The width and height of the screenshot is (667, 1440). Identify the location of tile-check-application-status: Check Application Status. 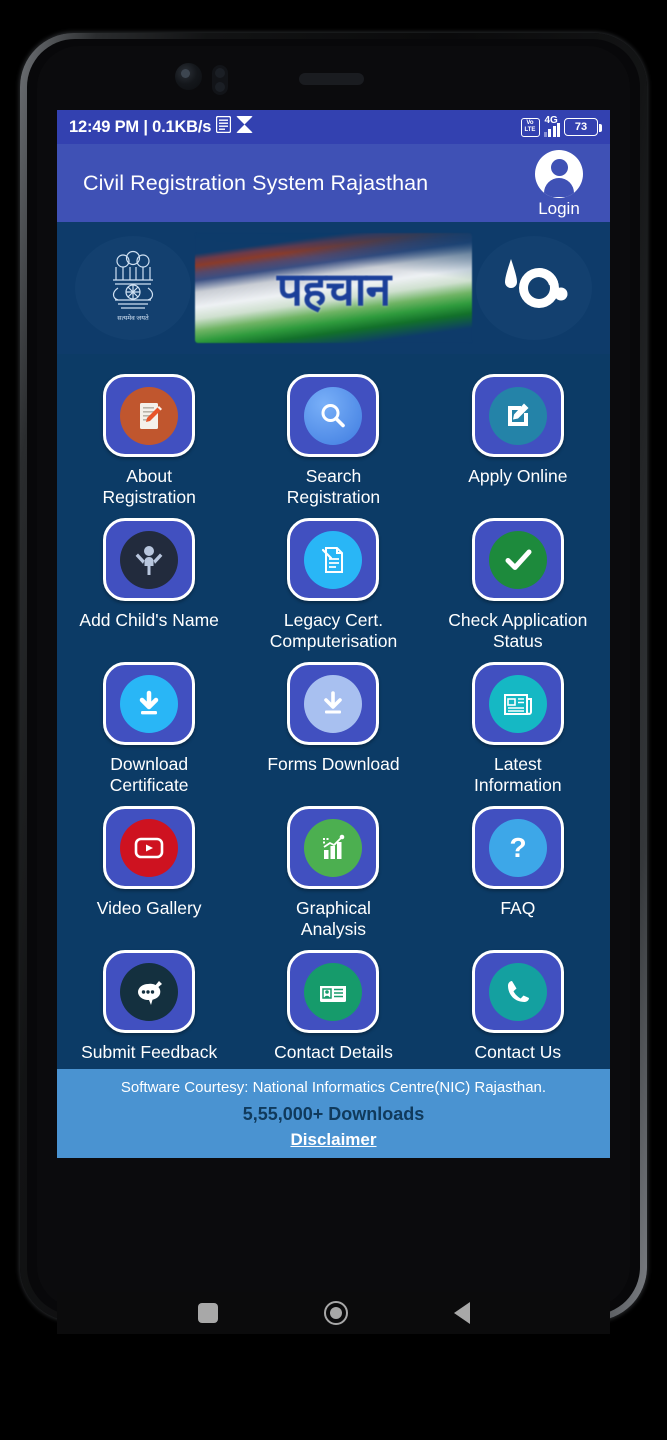
(518, 580).